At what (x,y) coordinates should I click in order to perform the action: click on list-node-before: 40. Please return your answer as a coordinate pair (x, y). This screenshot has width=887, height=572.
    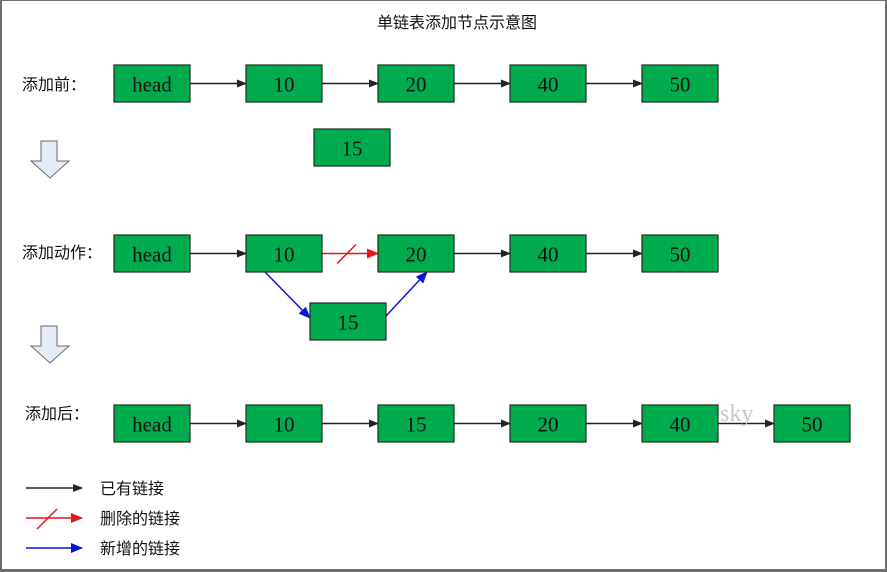
    Looking at the image, I should click on (548, 83).